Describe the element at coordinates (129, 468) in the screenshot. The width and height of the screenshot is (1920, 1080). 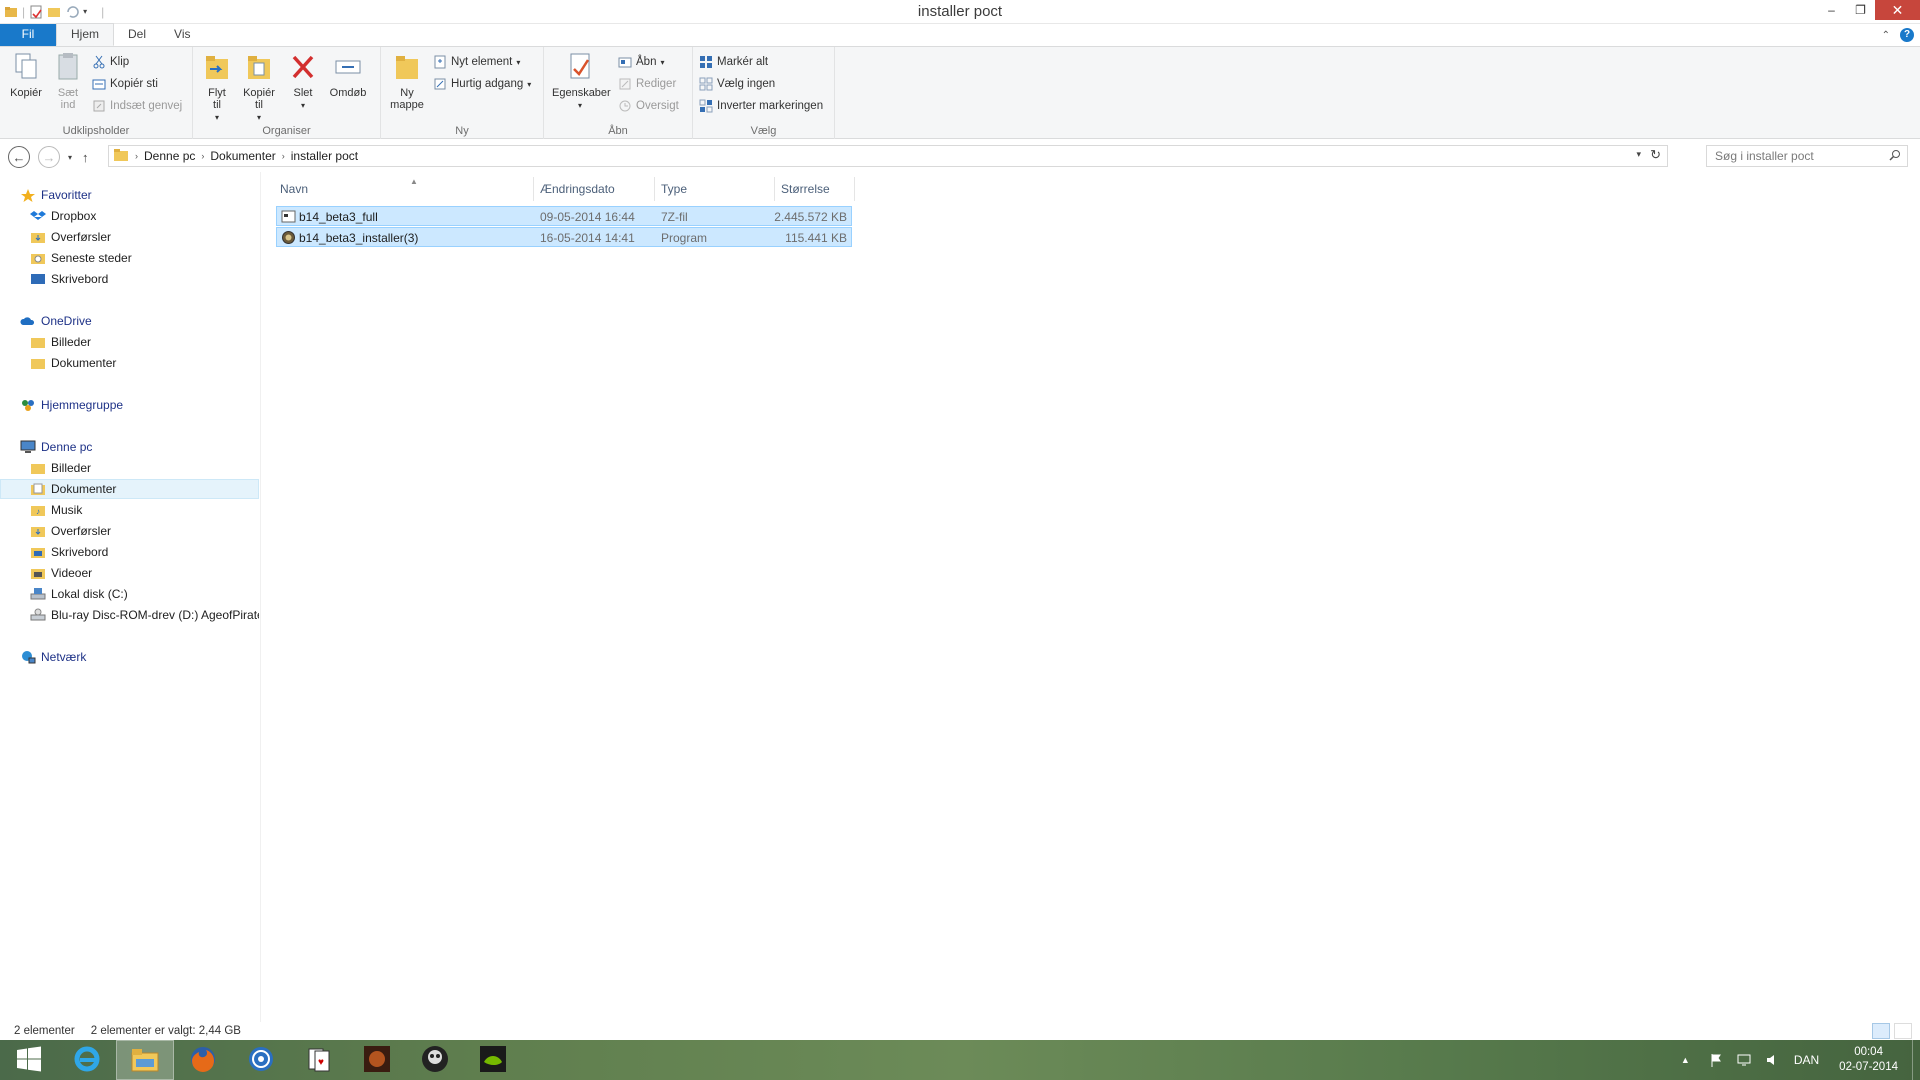
I see `nav-pc-pictures: Billeder` at that location.